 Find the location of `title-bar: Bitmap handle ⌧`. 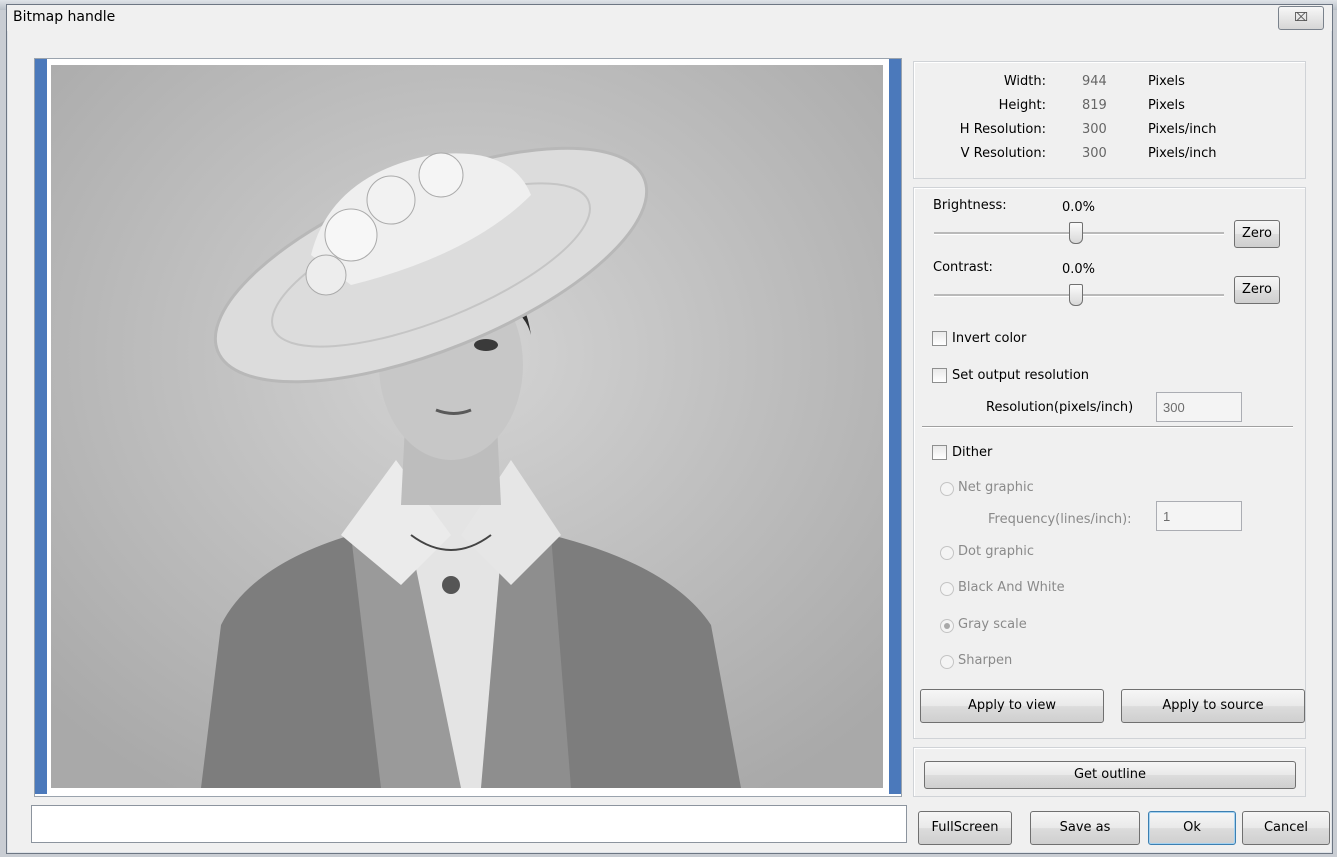

title-bar: Bitmap handle ⌧ is located at coordinates (669, 18).